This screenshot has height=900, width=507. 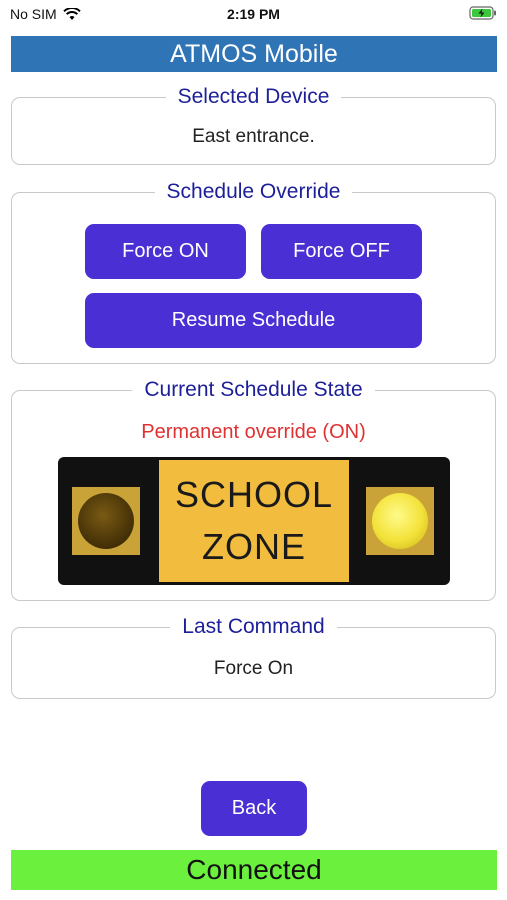 I want to click on app-title-bar: ATMOS Mobile, so click(x=254, y=54).